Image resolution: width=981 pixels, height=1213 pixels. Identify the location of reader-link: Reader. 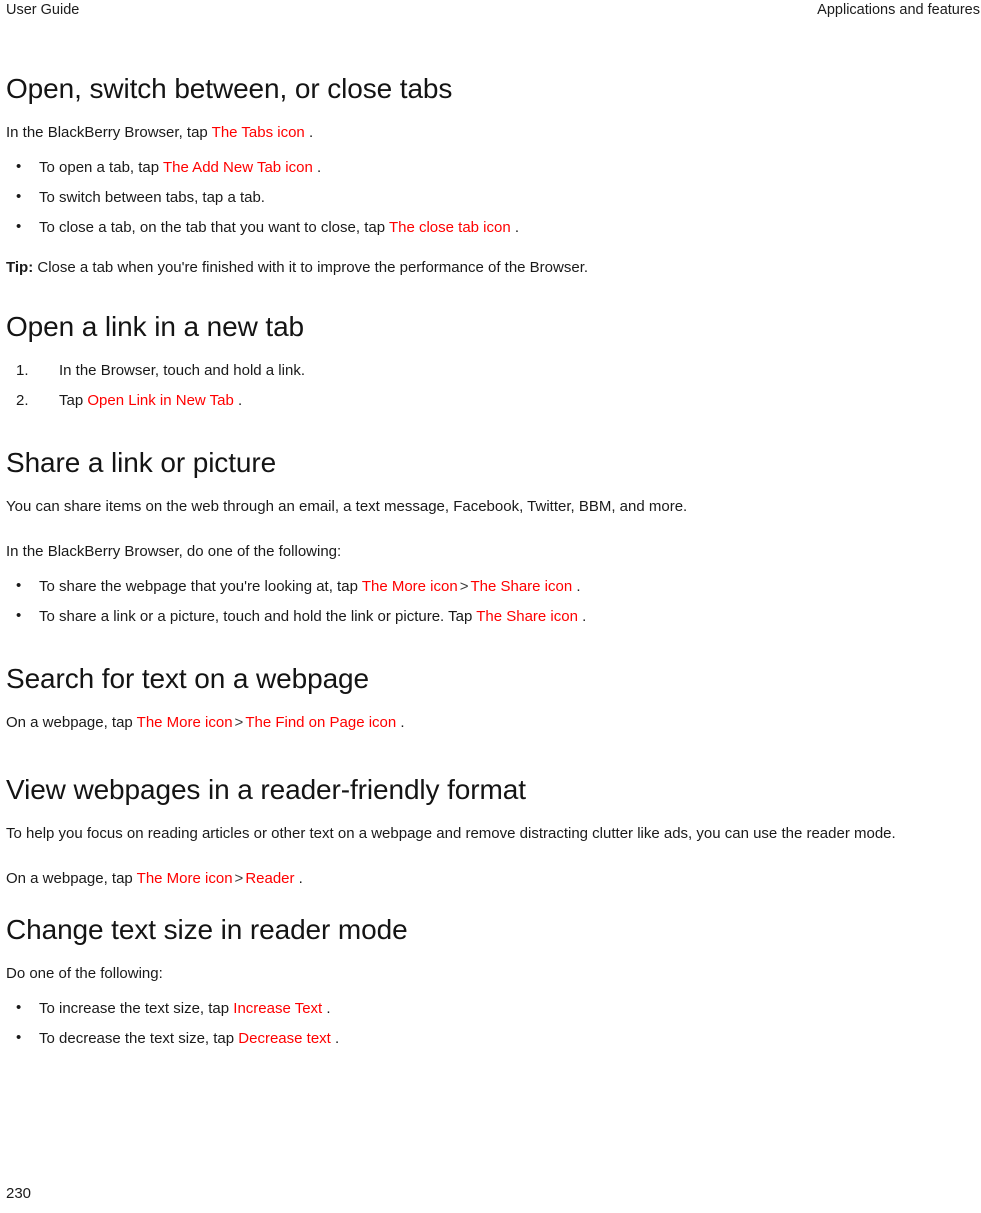
(269, 878).